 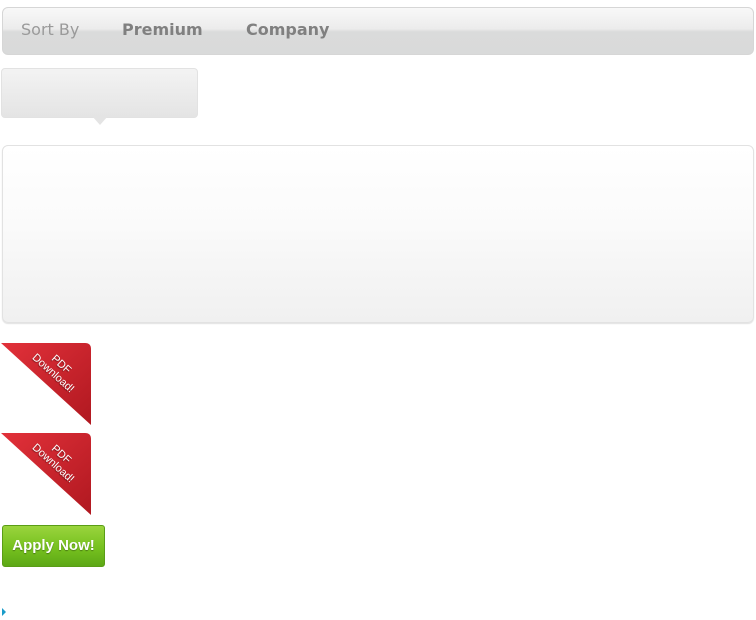 I want to click on arrow-bullet-icon, so click(x=4, y=612).